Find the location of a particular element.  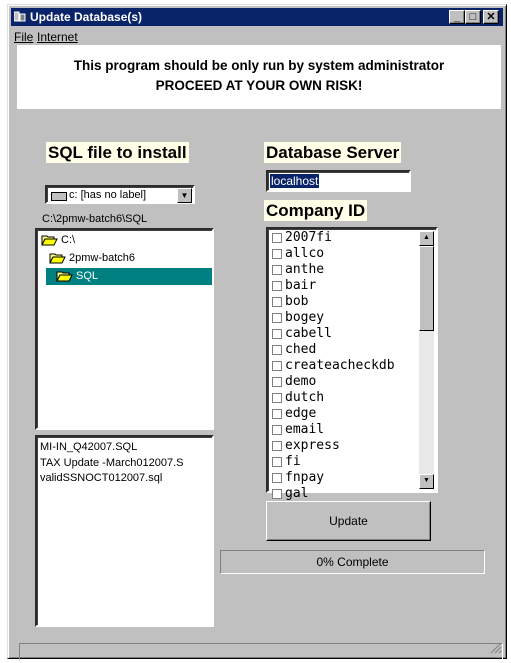

current-path: C:\2pmw-batch6\SQL is located at coordinates (95, 219).